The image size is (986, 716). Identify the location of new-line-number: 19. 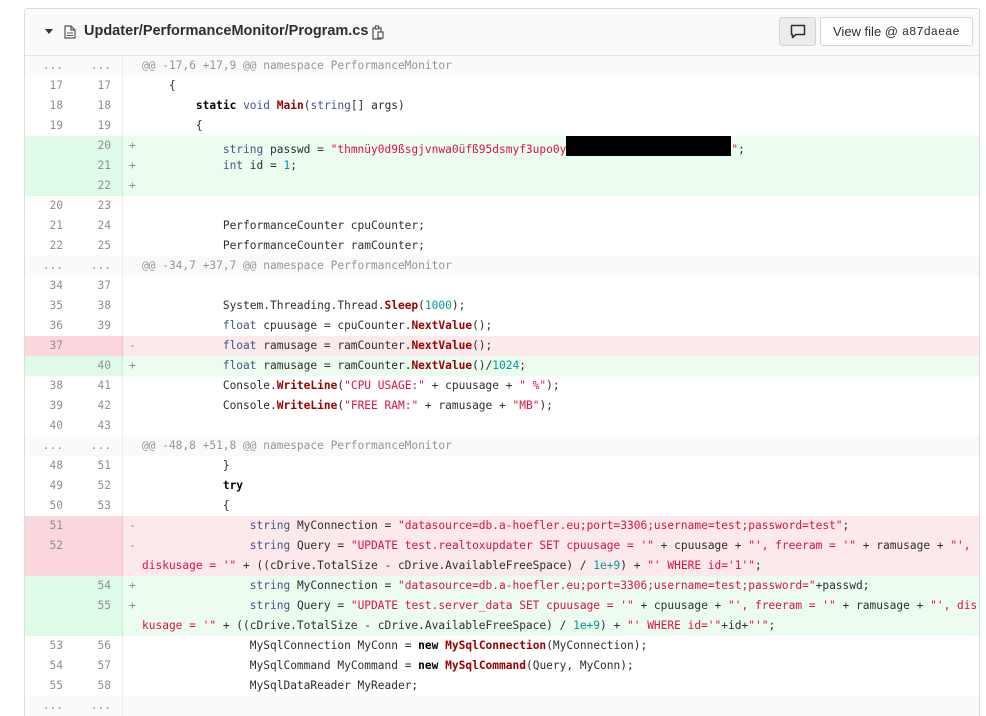
(98, 126).